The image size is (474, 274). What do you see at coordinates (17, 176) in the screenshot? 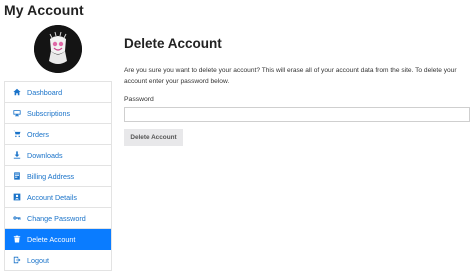
I see `credit-card-icon` at bounding box center [17, 176].